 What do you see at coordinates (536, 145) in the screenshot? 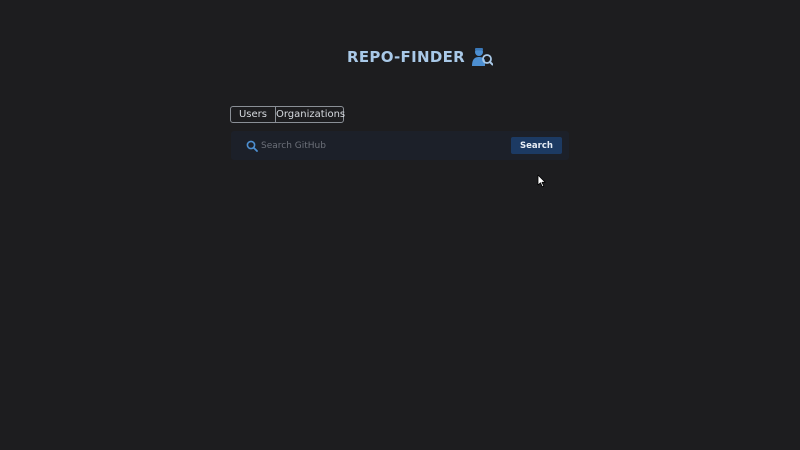
I see `search-button: Search` at bounding box center [536, 145].